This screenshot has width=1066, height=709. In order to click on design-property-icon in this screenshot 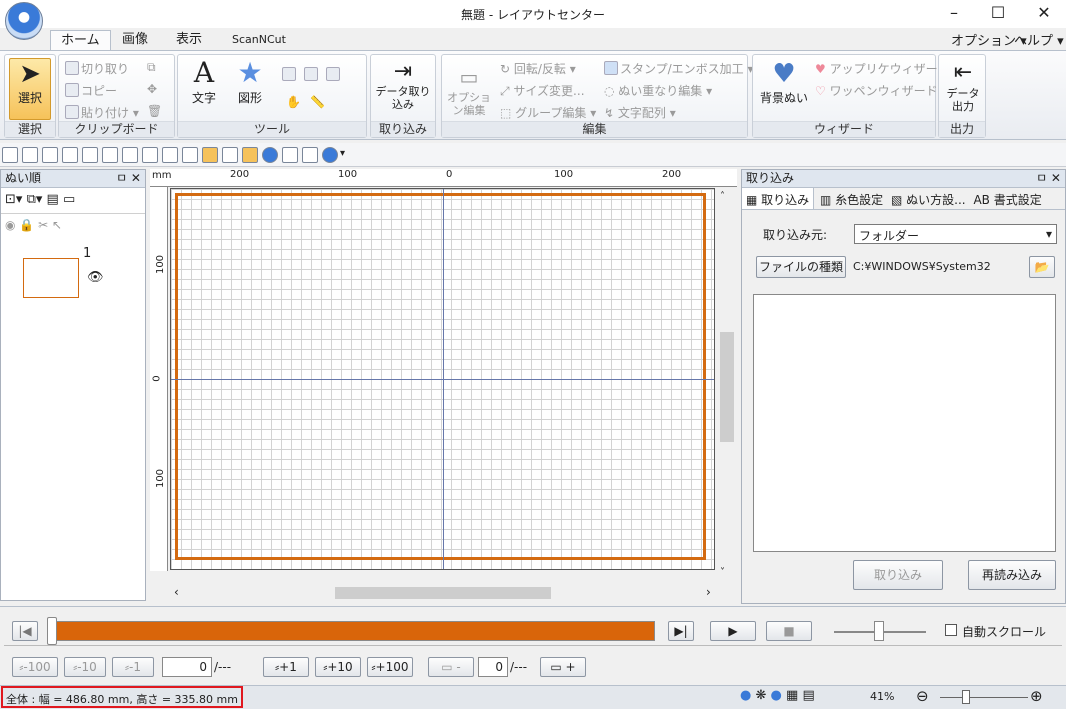, I will do `click(130, 155)`.